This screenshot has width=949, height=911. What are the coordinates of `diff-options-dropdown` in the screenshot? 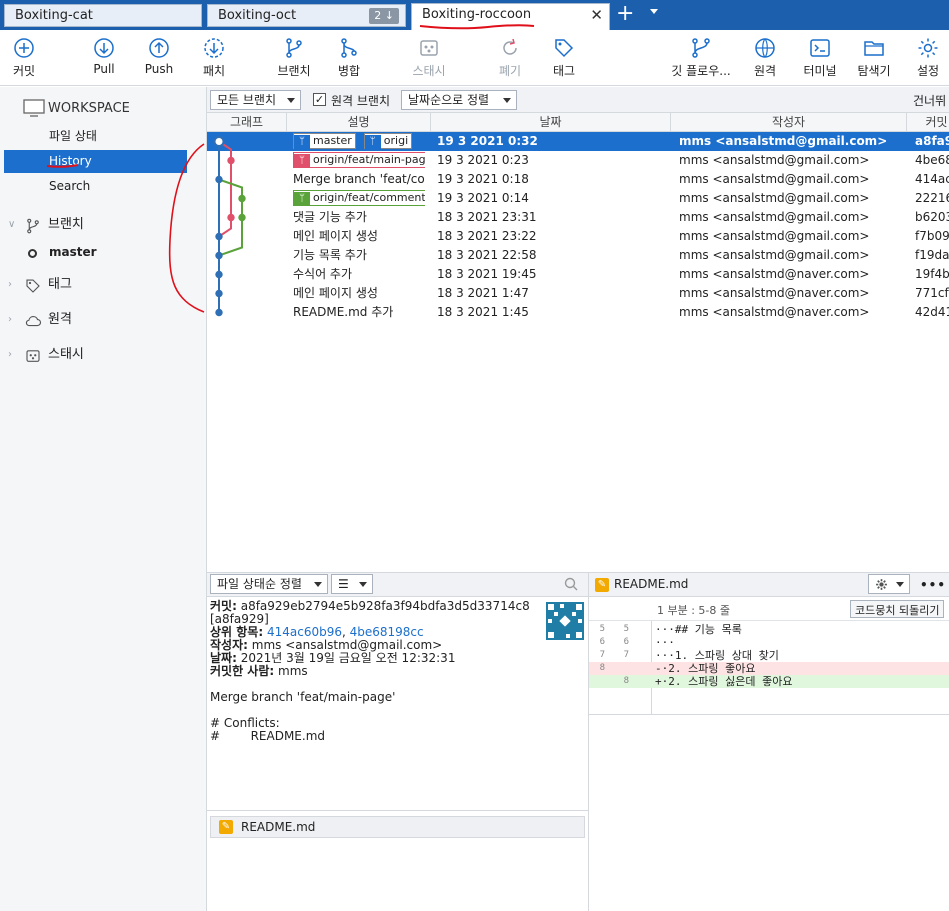 It's located at (889, 584).